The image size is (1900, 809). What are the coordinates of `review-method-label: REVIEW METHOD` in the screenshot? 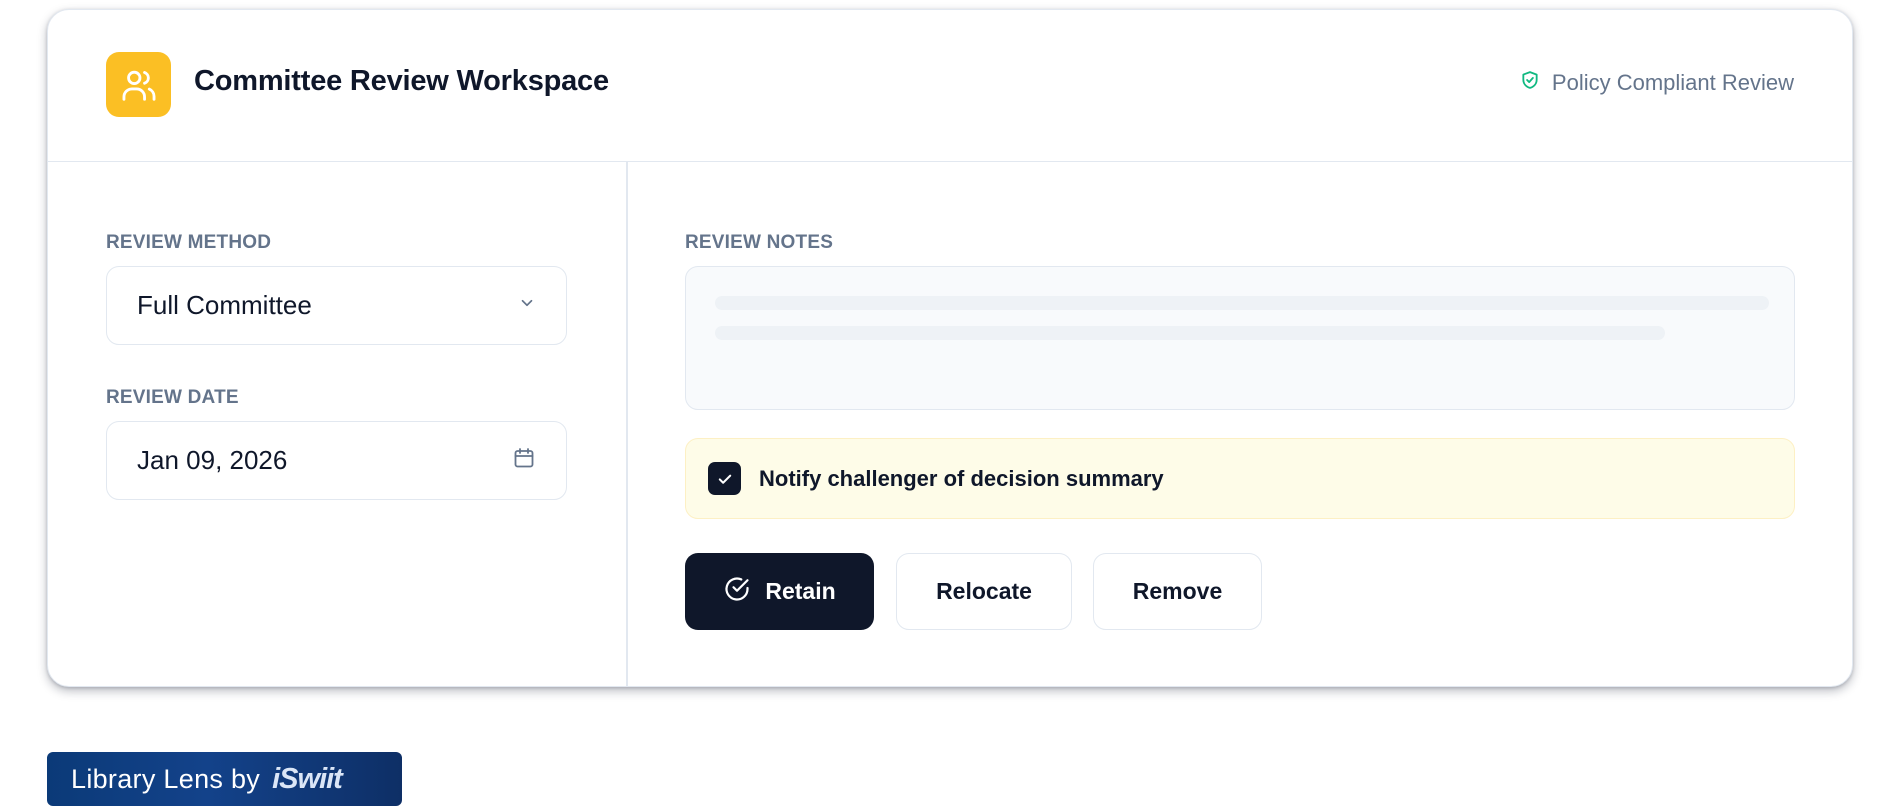 It's located at (189, 242).